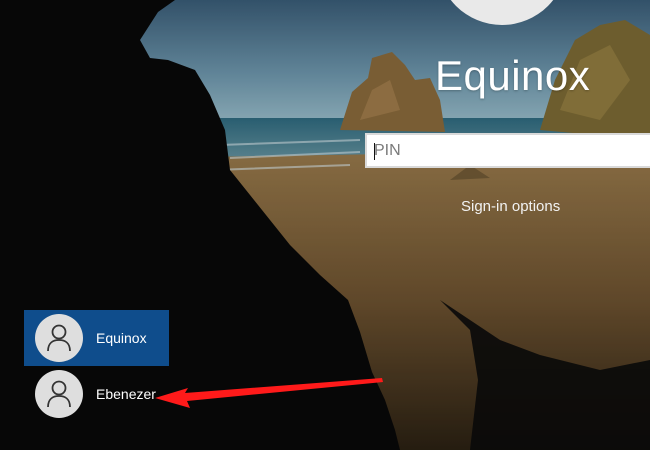  I want to click on user-tile-ebenezer: Ebenezer, so click(96, 394).